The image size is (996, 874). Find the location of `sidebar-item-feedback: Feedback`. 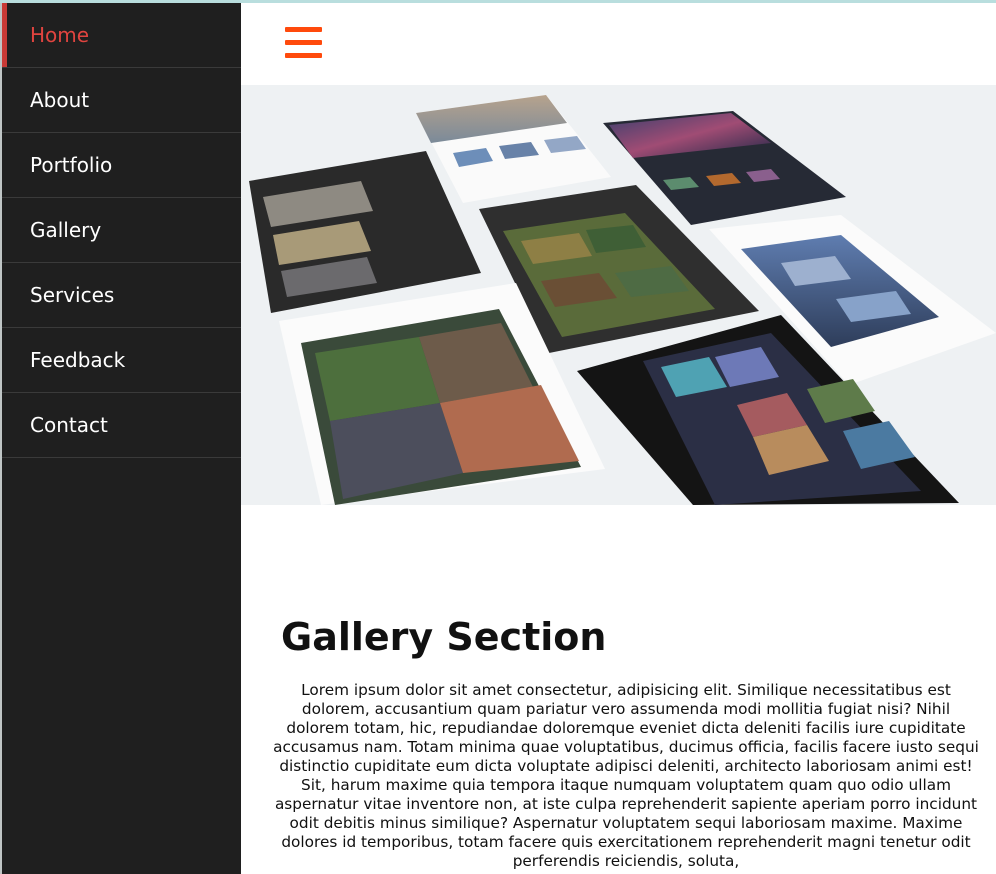

sidebar-item-feedback: Feedback is located at coordinates (121, 360).